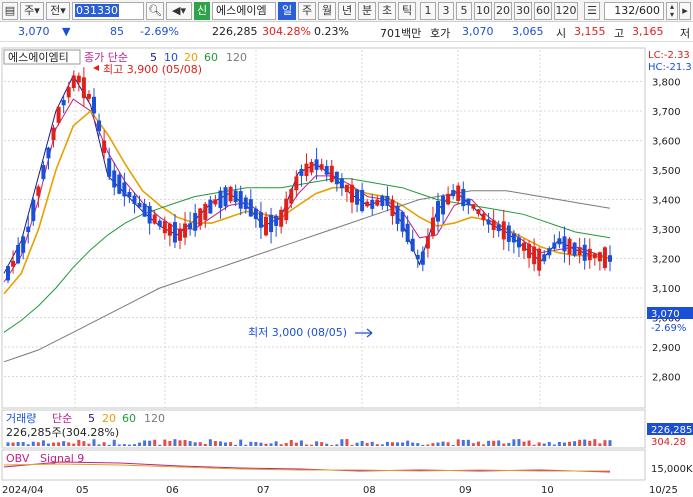 This screenshot has height=497, width=693. I want to click on list-icon: ☰, so click(592, 11).